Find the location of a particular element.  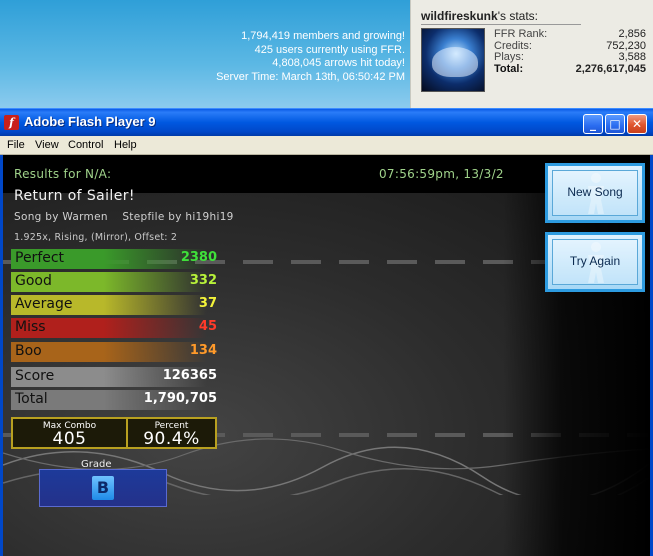

grade-value: B is located at coordinates (103, 488).